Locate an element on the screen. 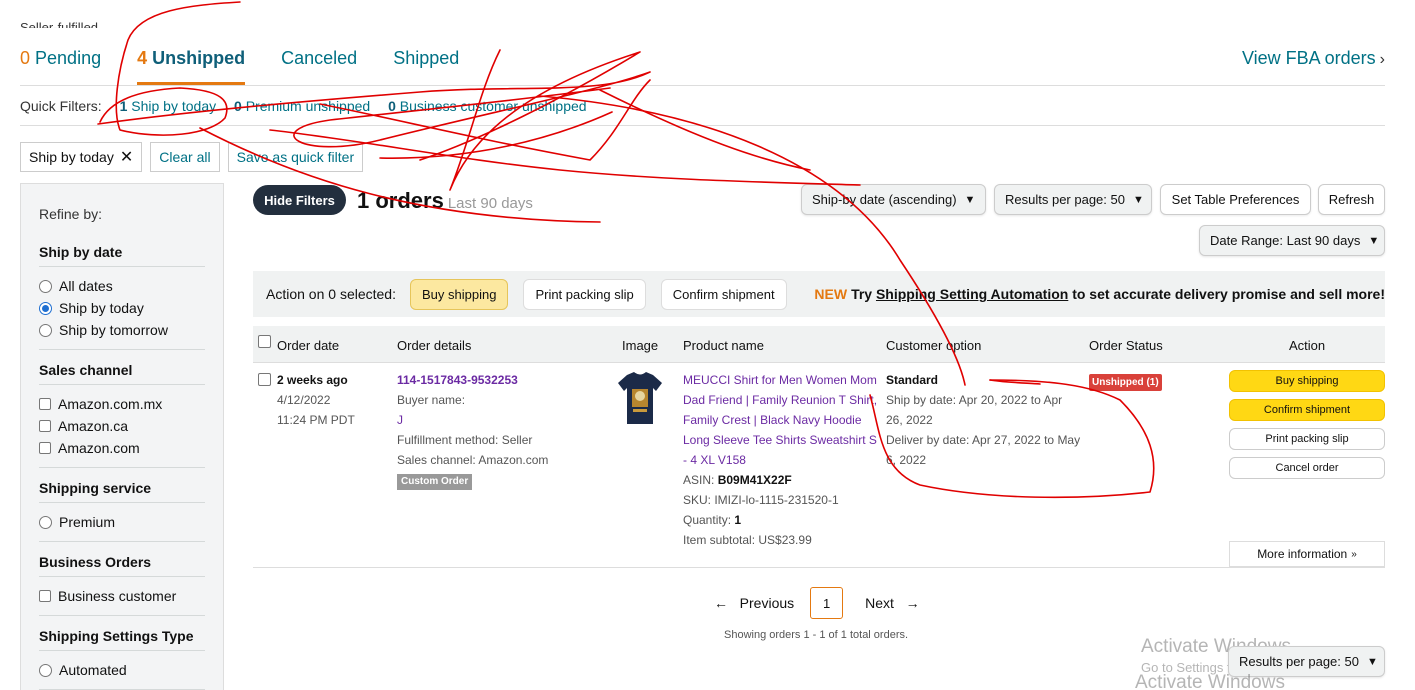  clear-all-button: Clear all is located at coordinates (185, 157).